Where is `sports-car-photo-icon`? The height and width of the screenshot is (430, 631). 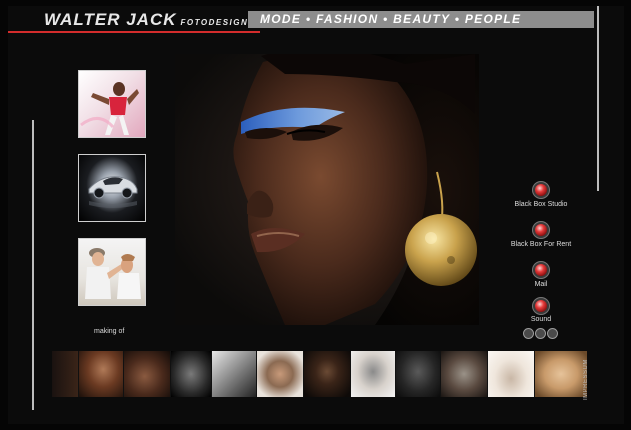 sports-car-photo-icon is located at coordinates (113, 192).